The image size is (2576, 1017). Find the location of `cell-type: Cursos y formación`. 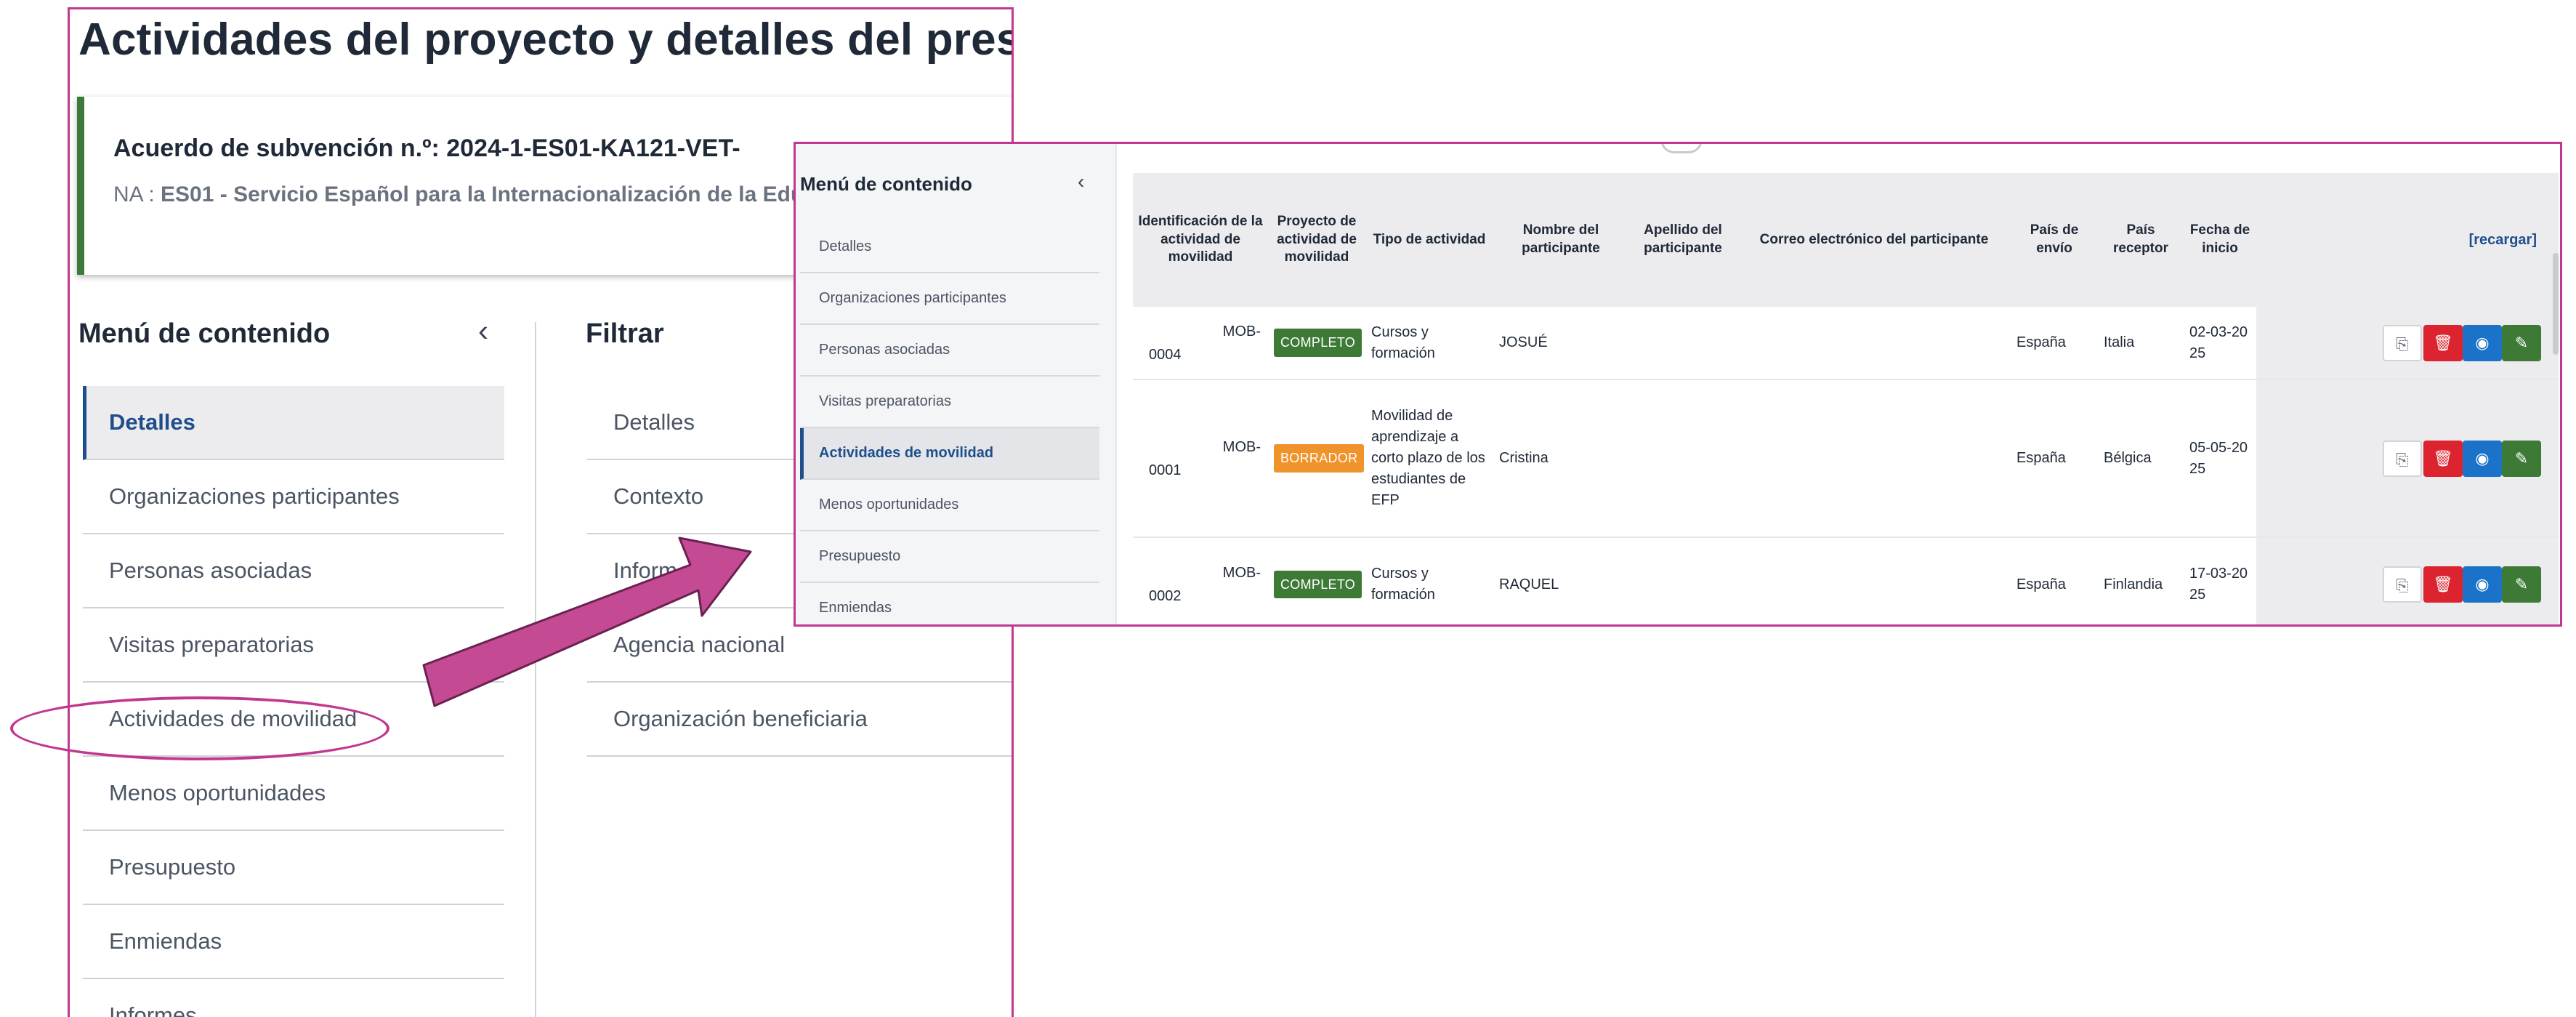

cell-type: Cursos y formación is located at coordinates (1429, 580).